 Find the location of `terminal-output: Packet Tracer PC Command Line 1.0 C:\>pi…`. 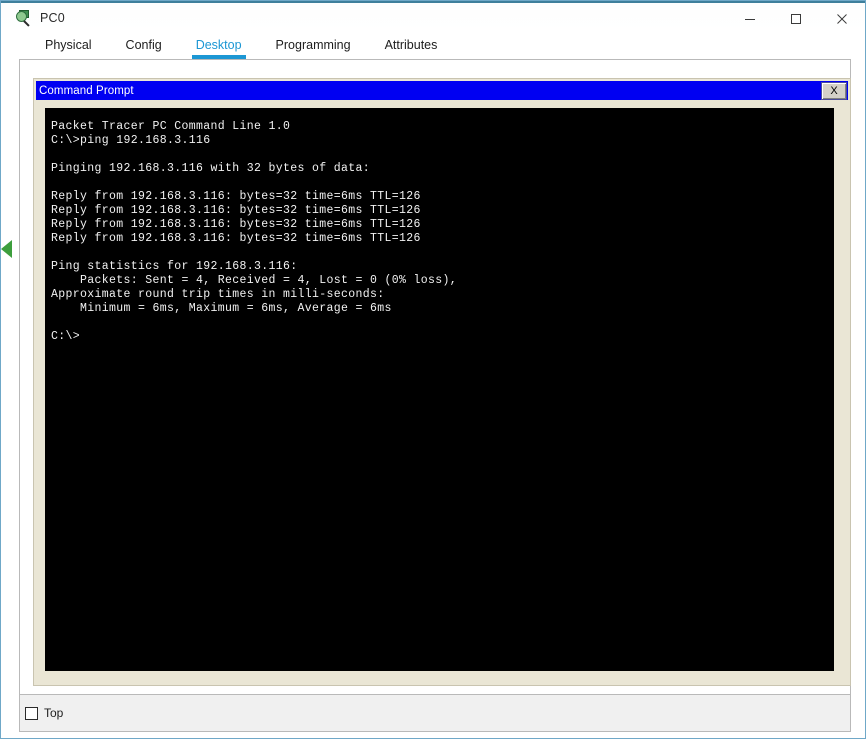

terminal-output: Packet Tracer PC Command Line 1.0 C:\>pi… is located at coordinates (254, 231).